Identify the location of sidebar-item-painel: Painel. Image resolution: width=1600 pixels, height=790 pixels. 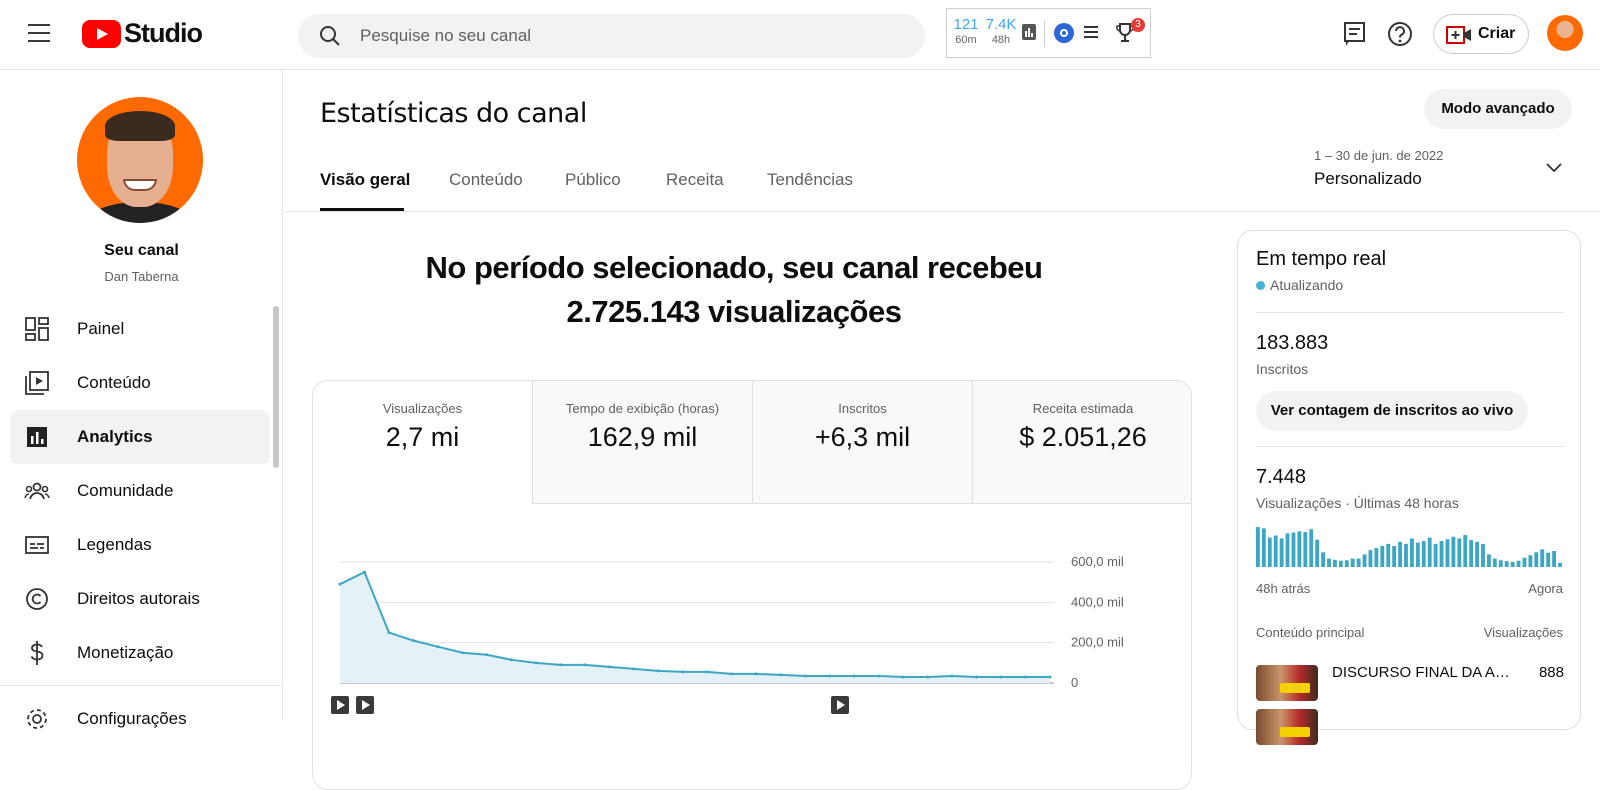
(140, 329).